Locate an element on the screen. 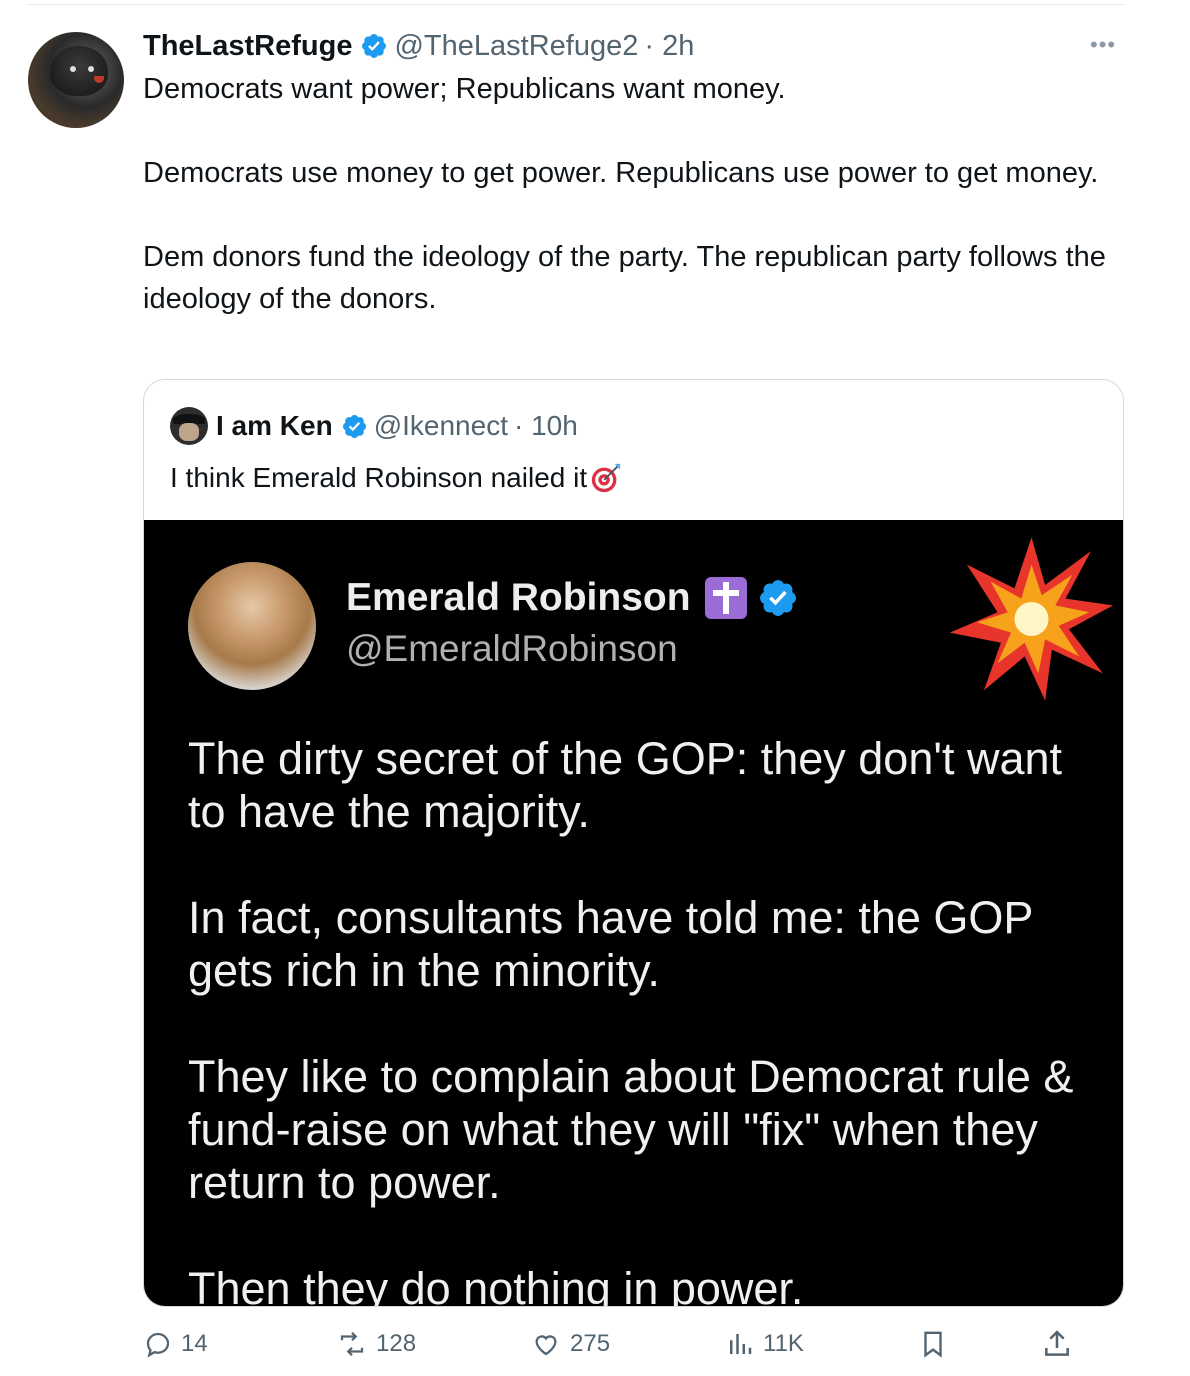  avatar-dog-shape is located at coordinates (79, 71).